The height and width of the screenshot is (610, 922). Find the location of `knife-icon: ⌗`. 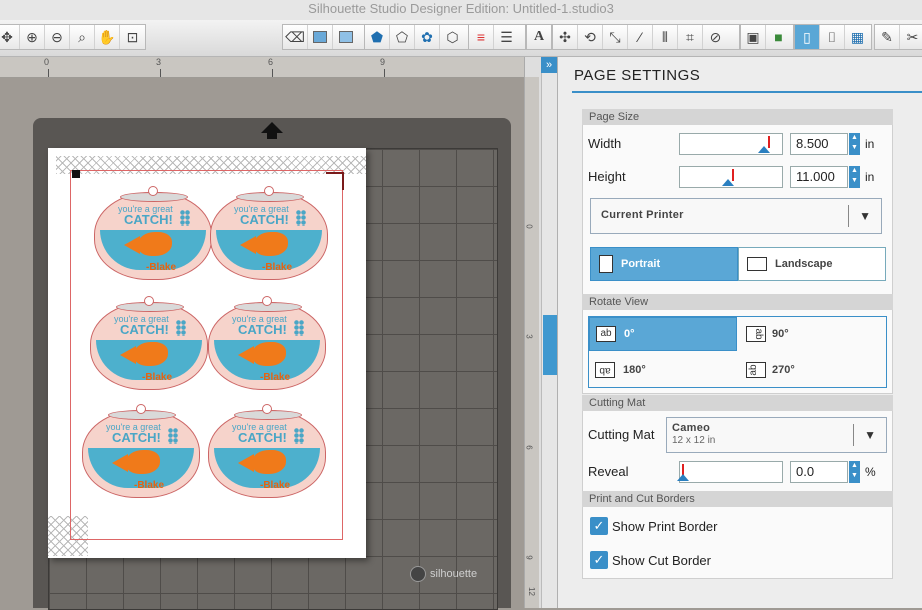

knife-icon: ⌗ is located at coordinates (690, 37).